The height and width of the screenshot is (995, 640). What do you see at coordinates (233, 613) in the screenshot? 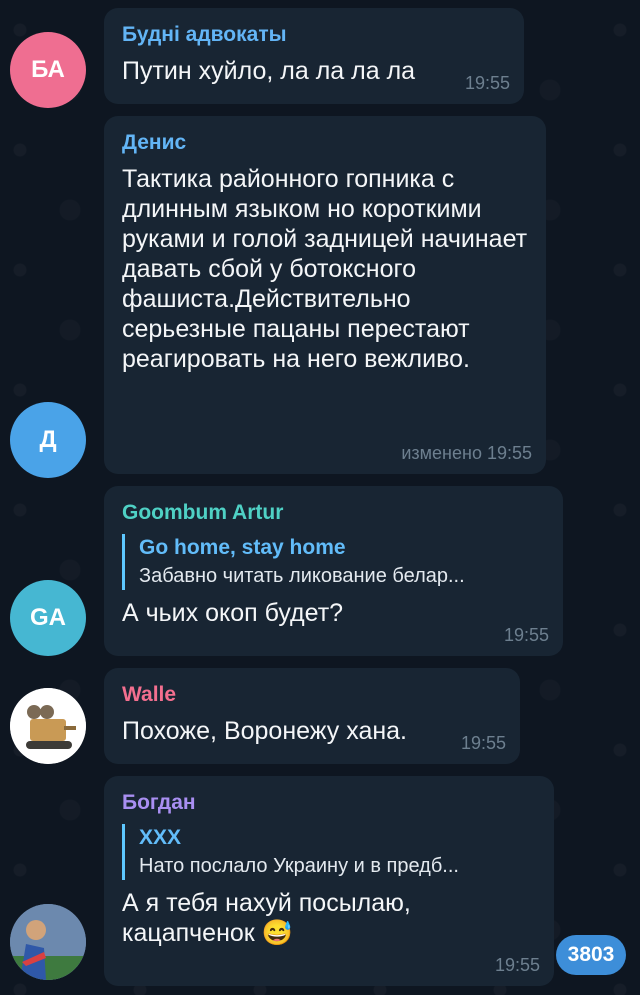
I see `message-text: А чьих окоп будет?` at bounding box center [233, 613].